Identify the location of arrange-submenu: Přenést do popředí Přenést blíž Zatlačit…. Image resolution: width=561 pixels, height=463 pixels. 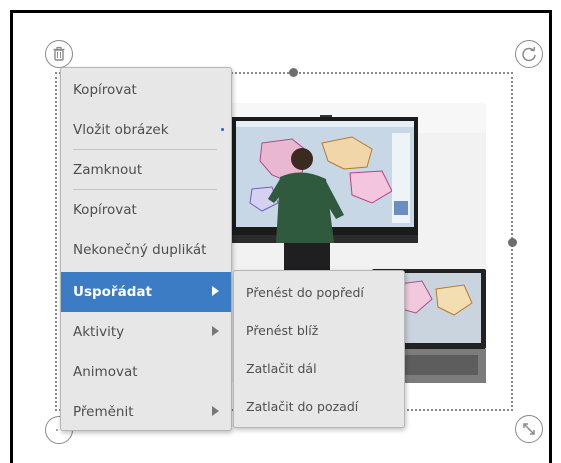
(319, 349).